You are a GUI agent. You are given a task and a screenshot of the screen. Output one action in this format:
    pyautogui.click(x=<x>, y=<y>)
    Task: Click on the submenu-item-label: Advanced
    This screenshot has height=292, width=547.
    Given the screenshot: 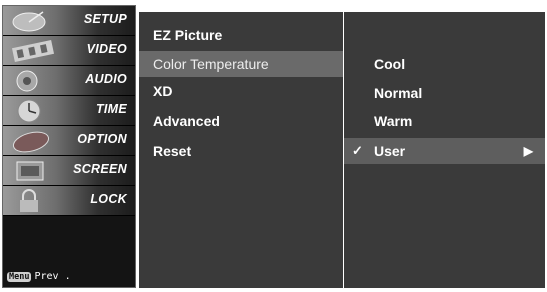 What is the action you would take?
    pyautogui.click(x=186, y=121)
    